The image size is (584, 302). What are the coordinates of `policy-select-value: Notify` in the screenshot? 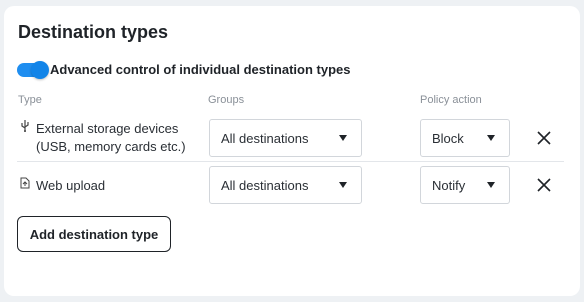 It's located at (449, 185).